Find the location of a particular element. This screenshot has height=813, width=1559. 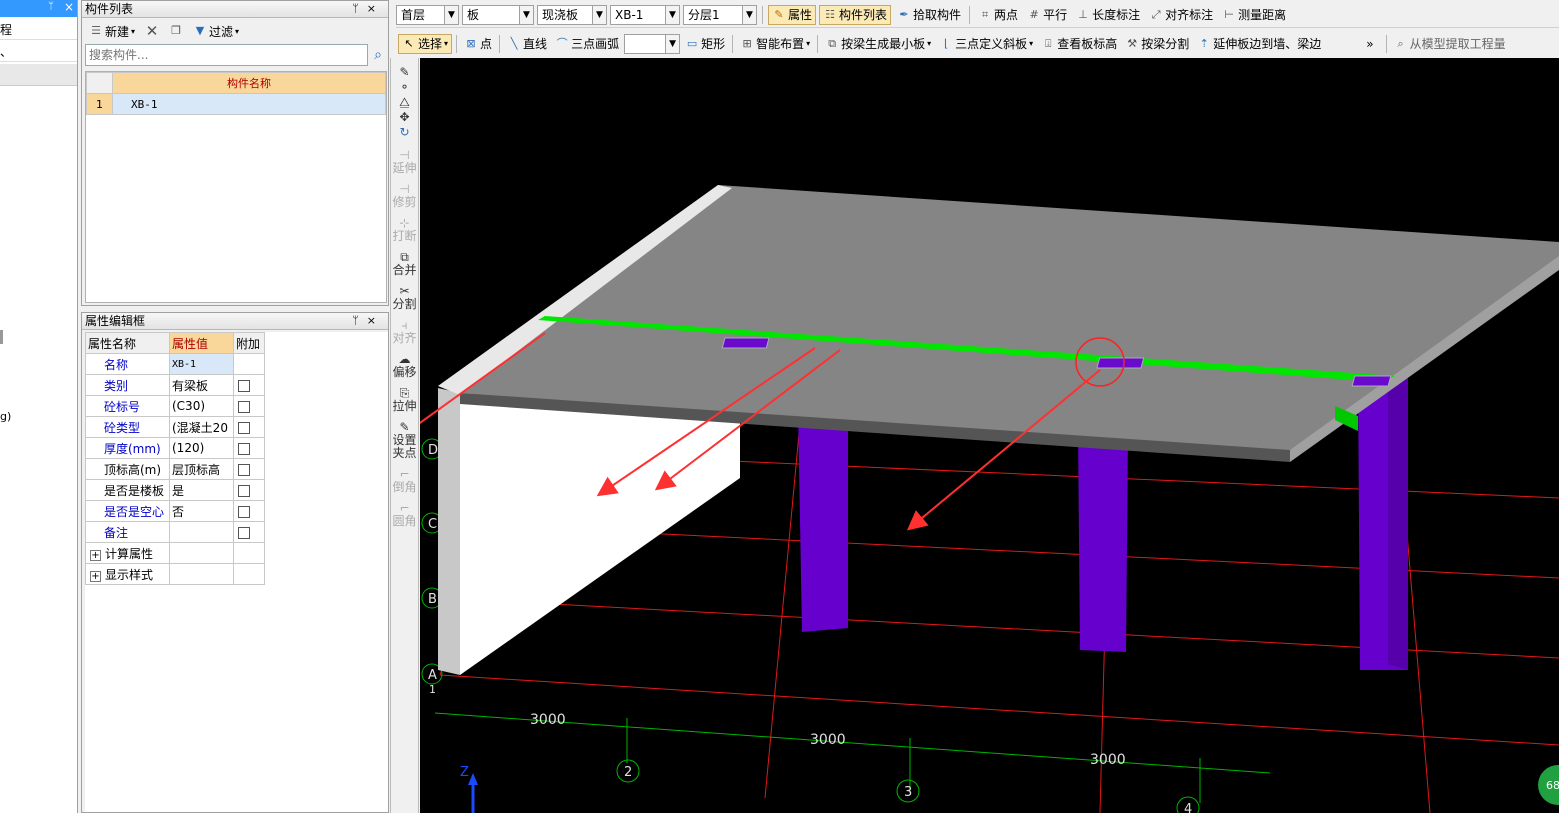

component-list-button: ☷ 构件列表 is located at coordinates (855, 14).